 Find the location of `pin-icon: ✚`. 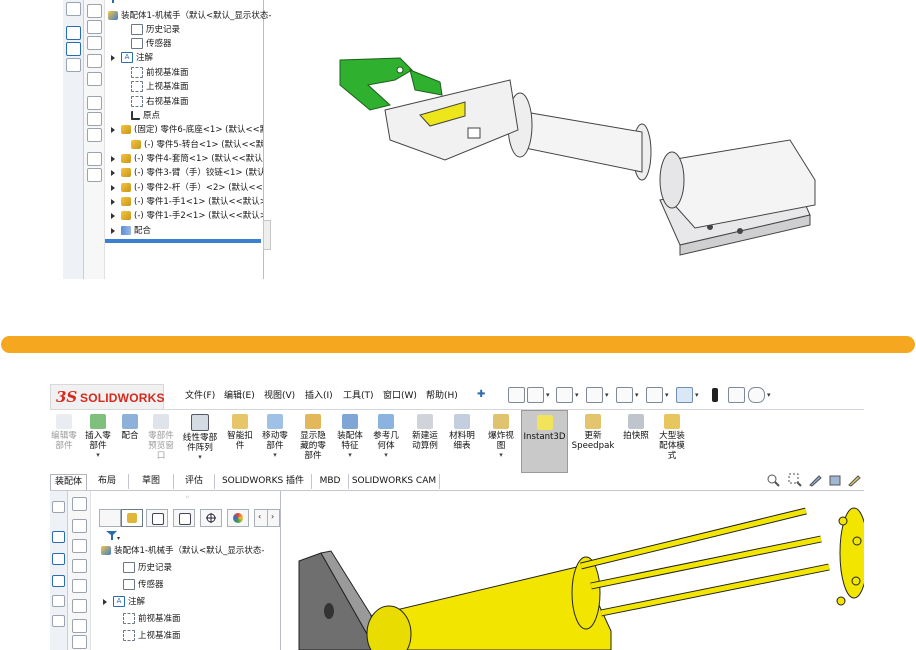

pin-icon: ✚ is located at coordinates (481, 394).